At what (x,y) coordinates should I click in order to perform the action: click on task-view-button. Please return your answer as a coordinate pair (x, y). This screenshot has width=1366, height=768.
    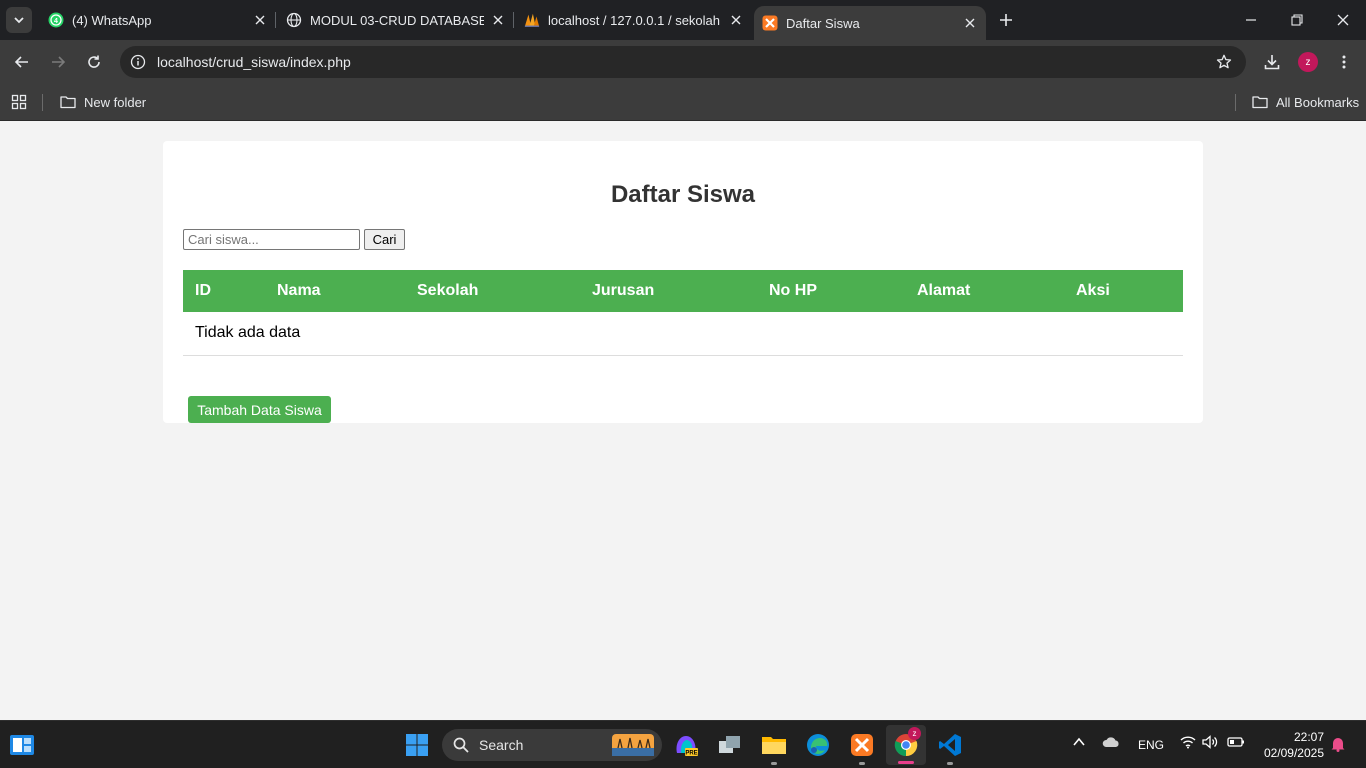
    Looking at the image, I should click on (730, 745).